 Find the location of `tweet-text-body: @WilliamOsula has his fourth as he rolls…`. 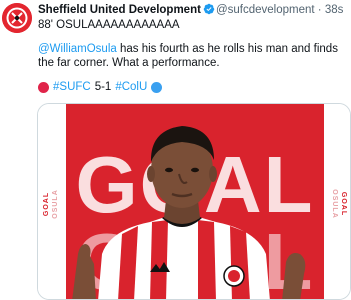

tweet-text-body: @WilliamOsula has his fourth as he rolls… is located at coordinates (191, 56).